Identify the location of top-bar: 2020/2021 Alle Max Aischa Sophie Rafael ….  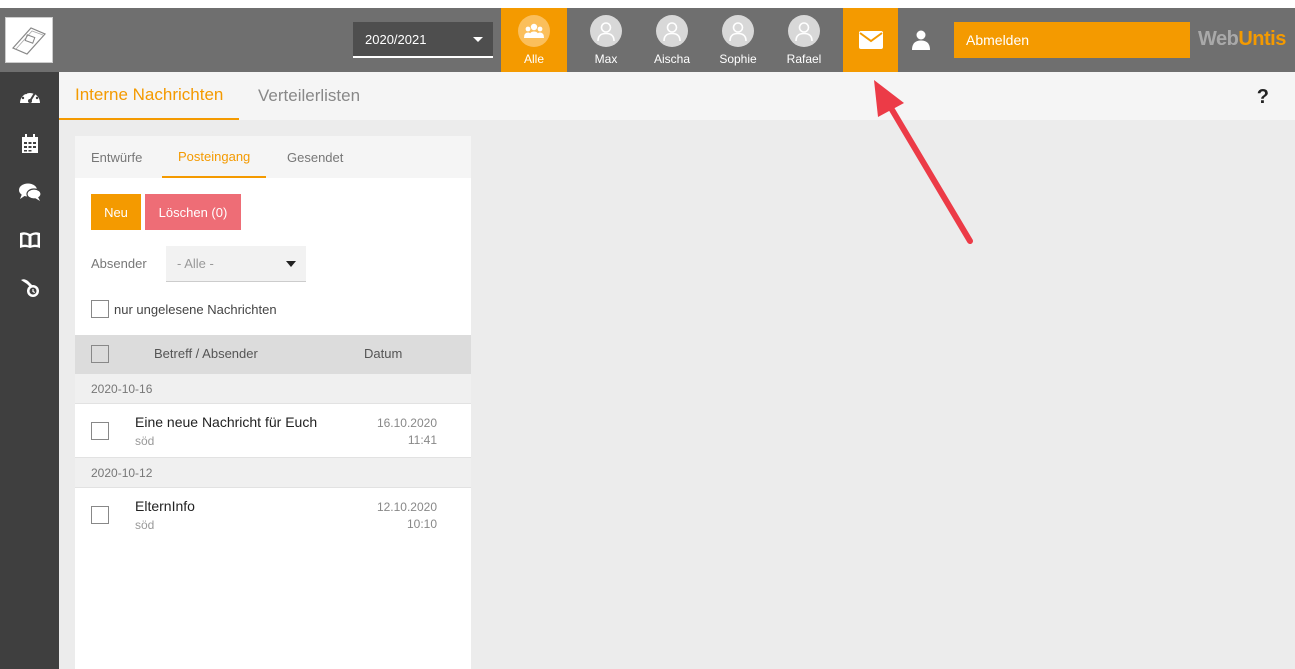
(647, 40).